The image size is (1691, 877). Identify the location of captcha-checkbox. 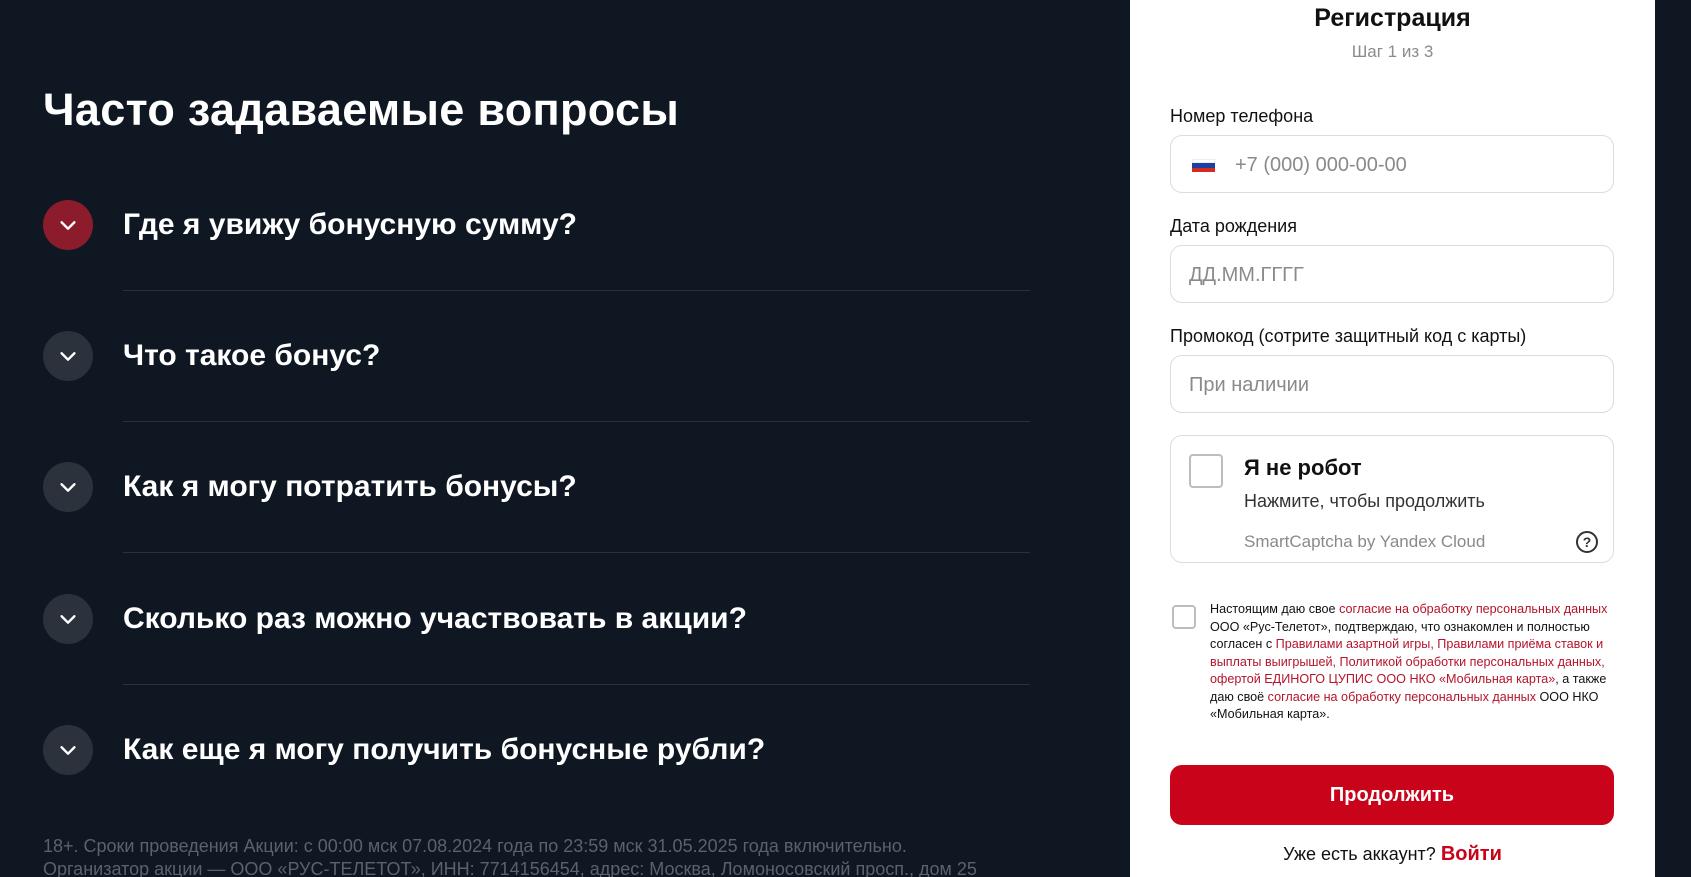
(1206, 471).